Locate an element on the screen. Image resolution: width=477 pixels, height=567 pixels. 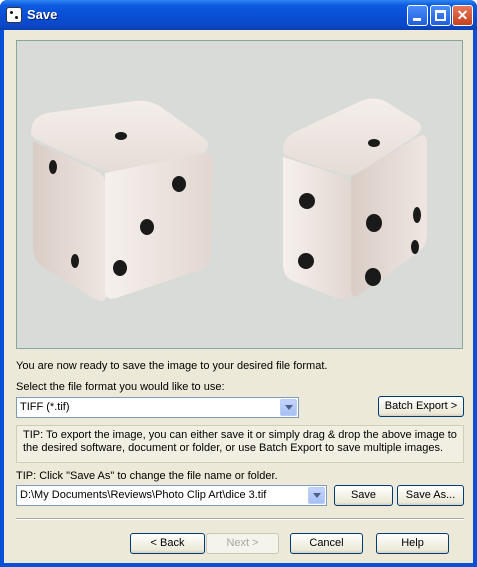
maximize-icon is located at coordinates (440, 15).